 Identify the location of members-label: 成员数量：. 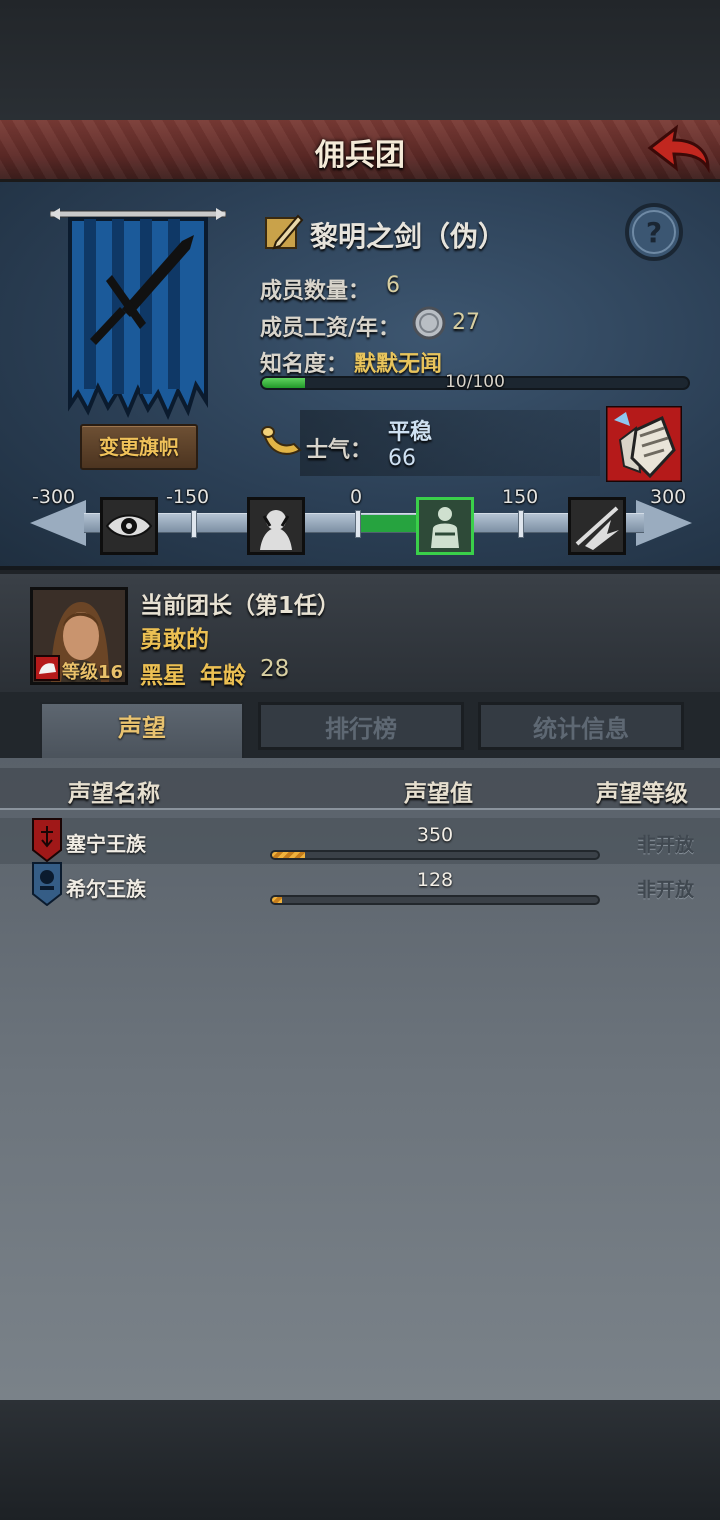
(315, 291).